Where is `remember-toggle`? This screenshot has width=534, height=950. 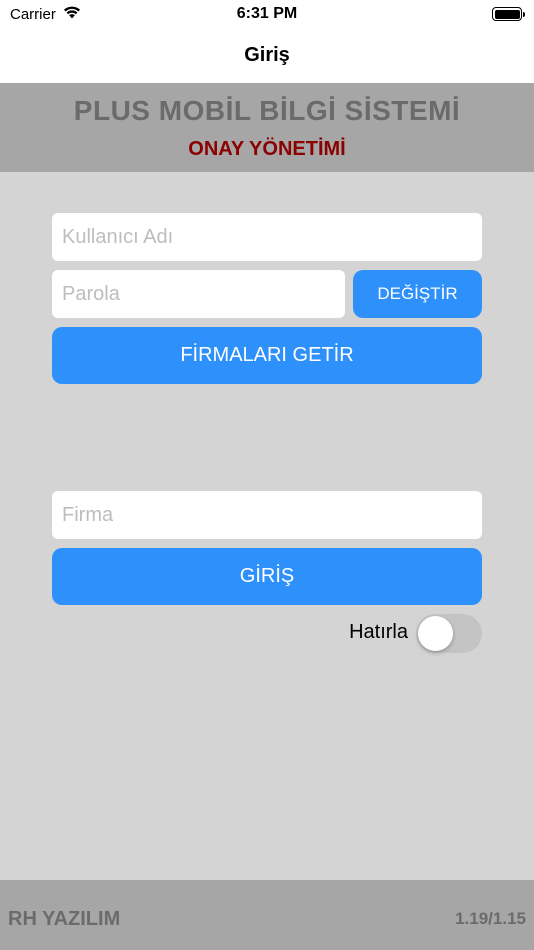
remember-toggle is located at coordinates (449, 633).